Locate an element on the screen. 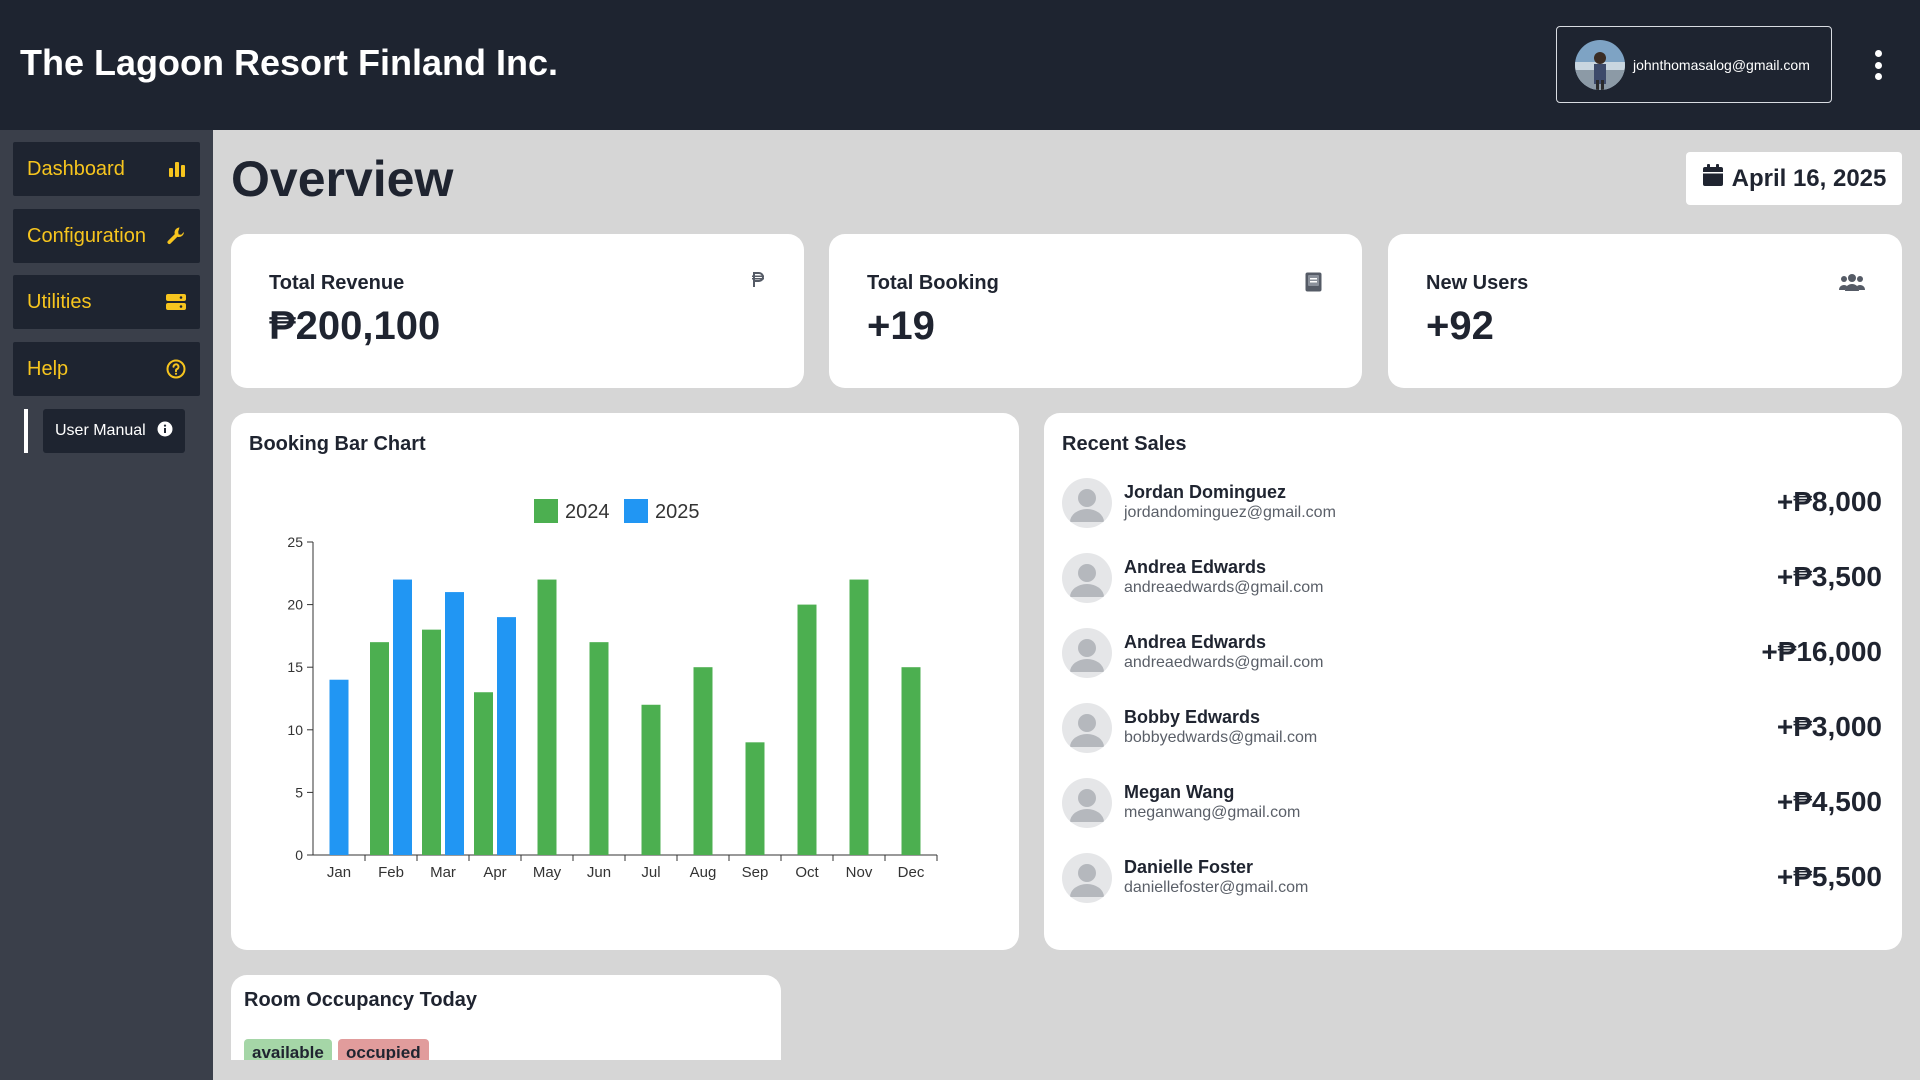  user-account-chip: johnthomasalog@gmail.com is located at coordinates (1694, 64).